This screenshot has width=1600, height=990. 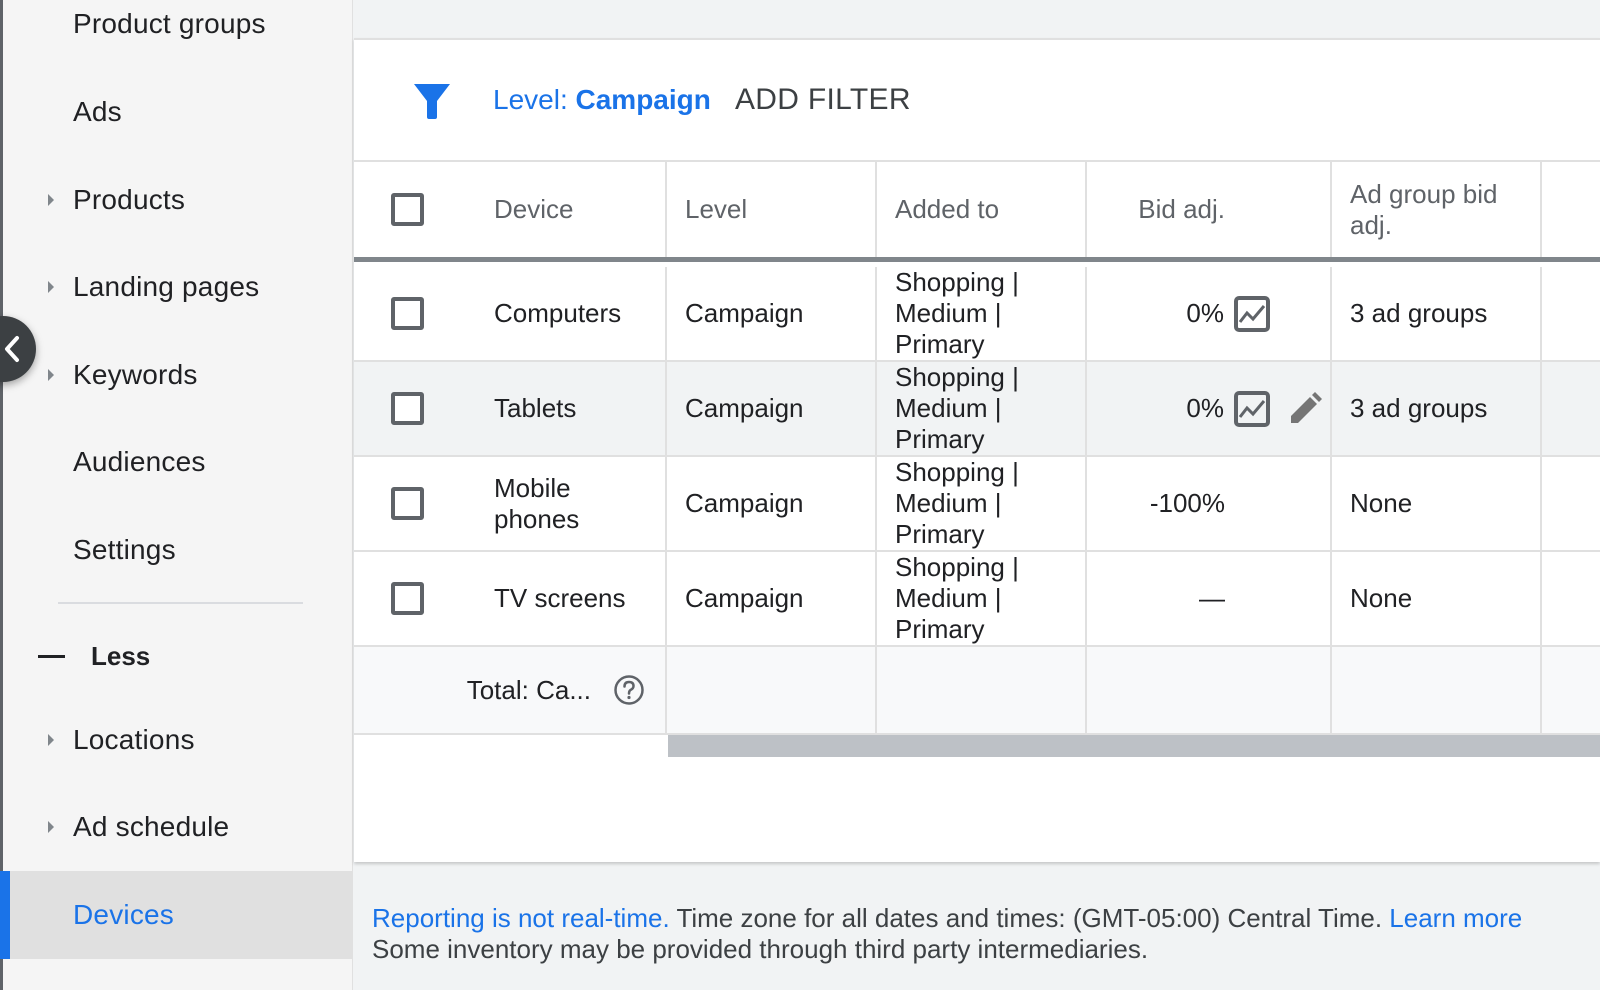 What do you see at coordinates (1134, 746) in the screenshot?
I see `horizontal-scrollbar` at bounding box center [1134, 746].